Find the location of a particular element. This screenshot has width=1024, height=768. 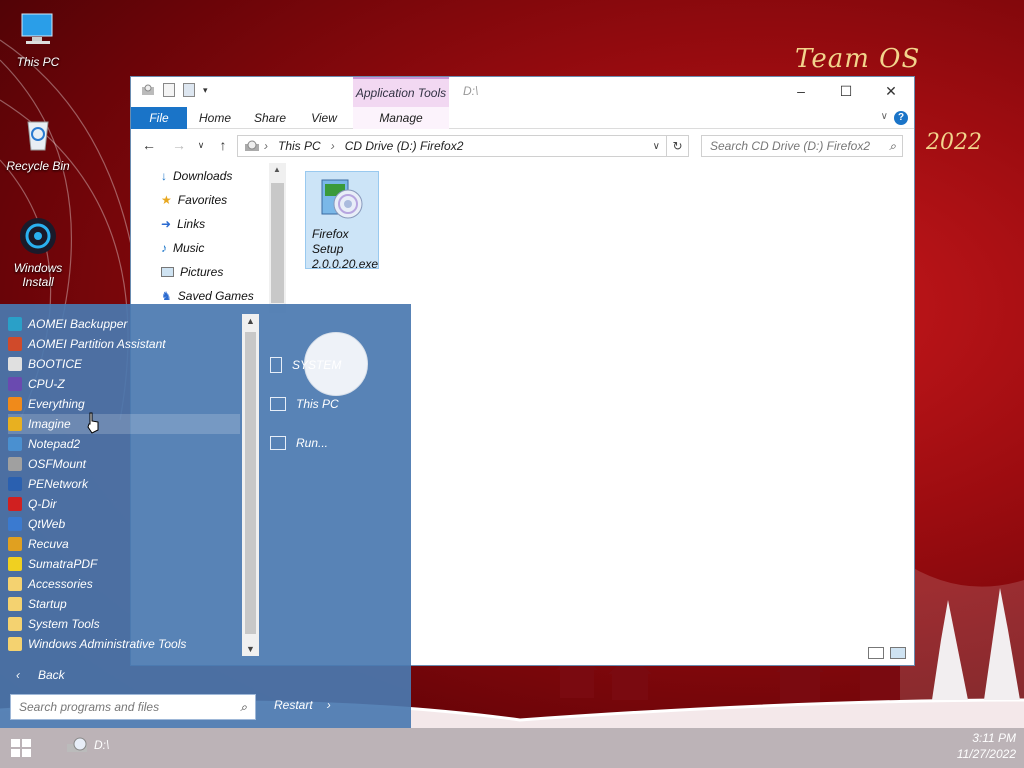

tab-home: Home is located at coordinates (215, 118).